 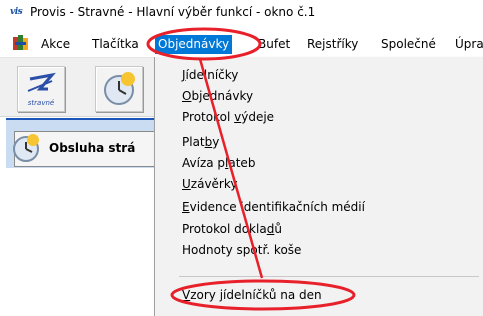 What do you see at coordinates (41, 103) in the screenshot?
I see `stravne-caption: stravné` at bounding box center [41, 103].